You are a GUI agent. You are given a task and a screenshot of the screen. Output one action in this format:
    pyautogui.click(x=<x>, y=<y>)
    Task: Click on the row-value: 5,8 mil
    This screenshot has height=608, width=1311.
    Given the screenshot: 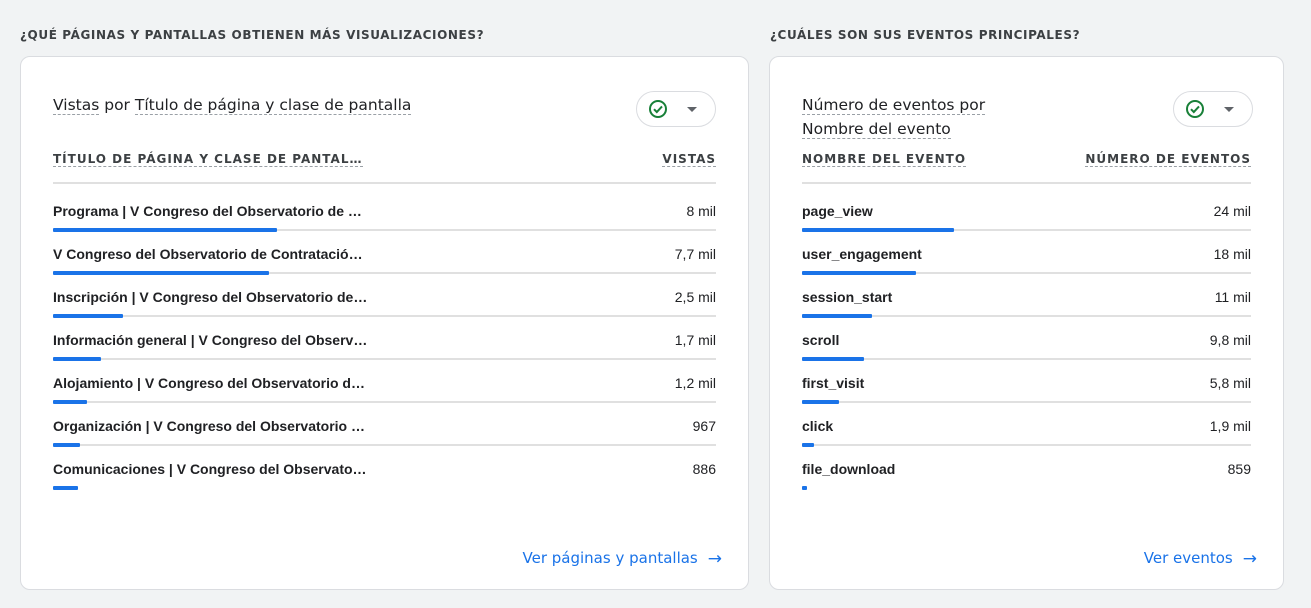 What is the action you would take?
    pyautogui.click(x=1230, y=383)
    